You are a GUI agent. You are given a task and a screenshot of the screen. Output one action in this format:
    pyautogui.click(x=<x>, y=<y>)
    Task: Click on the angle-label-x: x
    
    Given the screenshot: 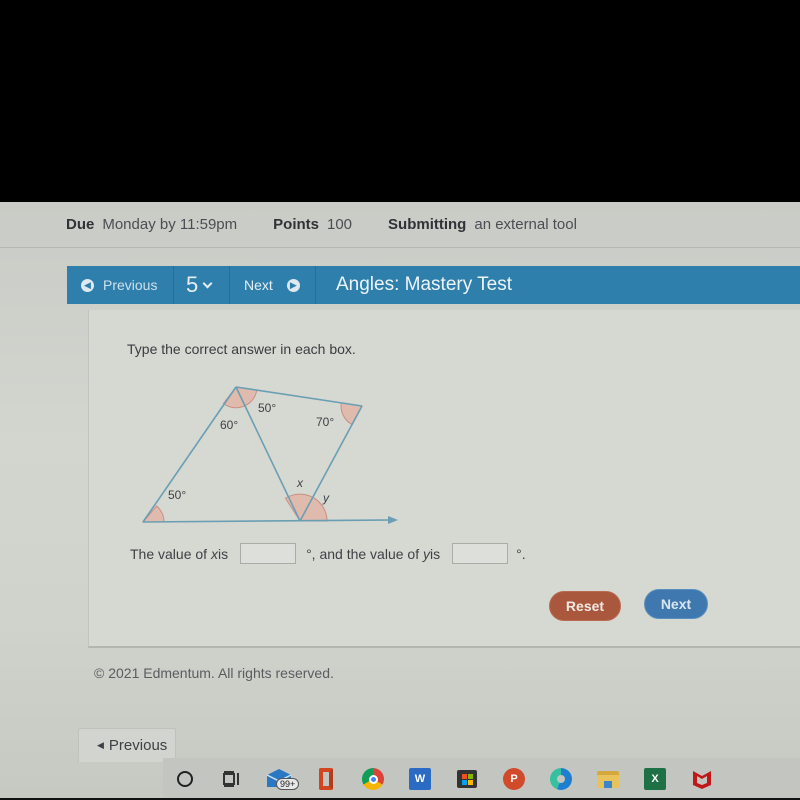 What is the action you would take?
    pyautogui.click(x=300, y=483)
    